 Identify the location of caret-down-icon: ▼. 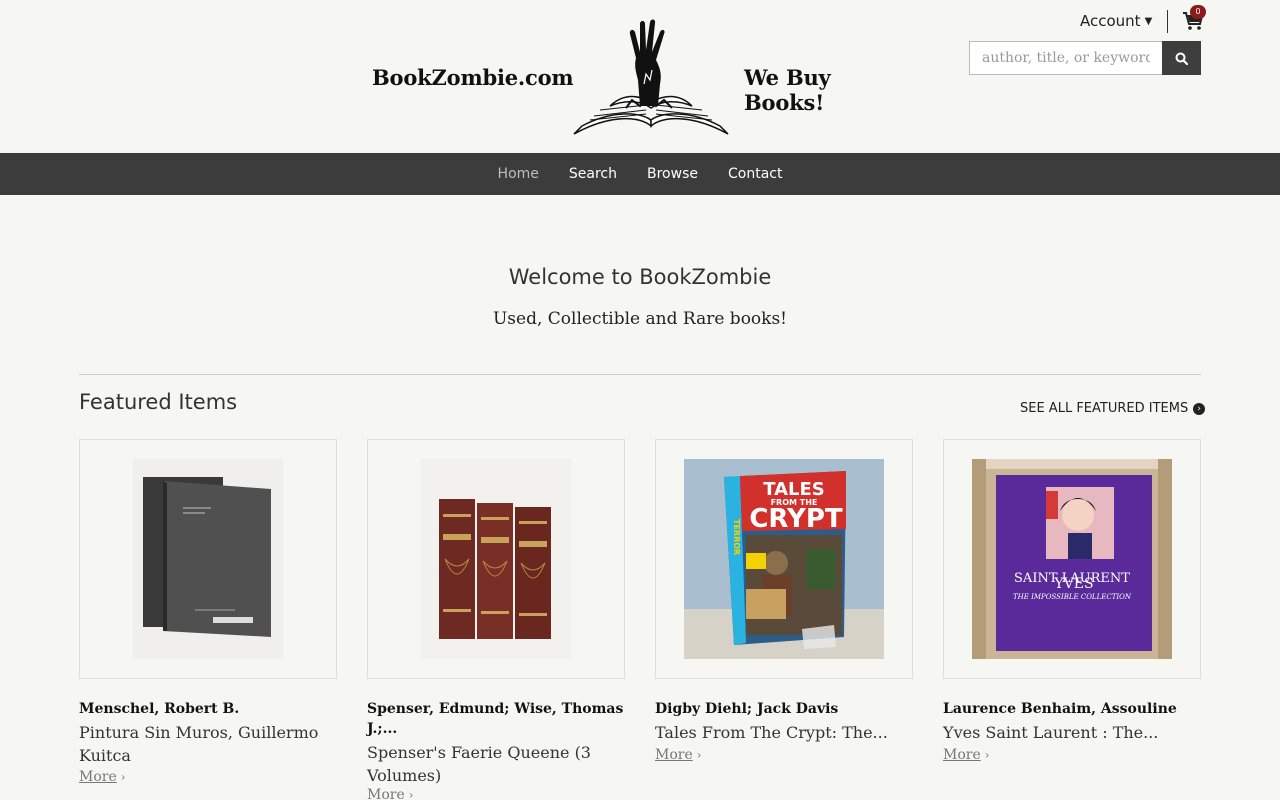
(1148, 21).